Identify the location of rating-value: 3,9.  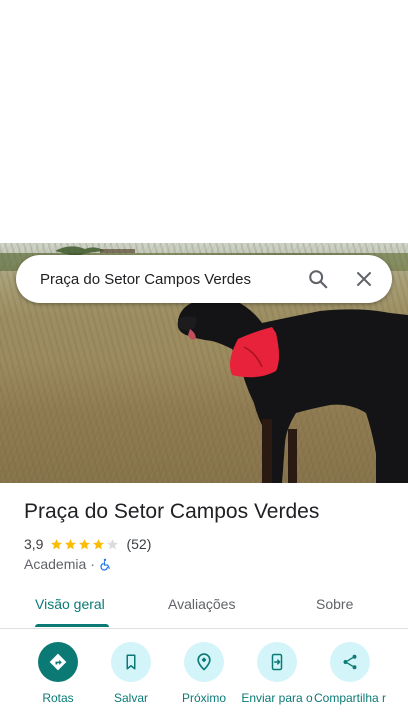
(34, 544).